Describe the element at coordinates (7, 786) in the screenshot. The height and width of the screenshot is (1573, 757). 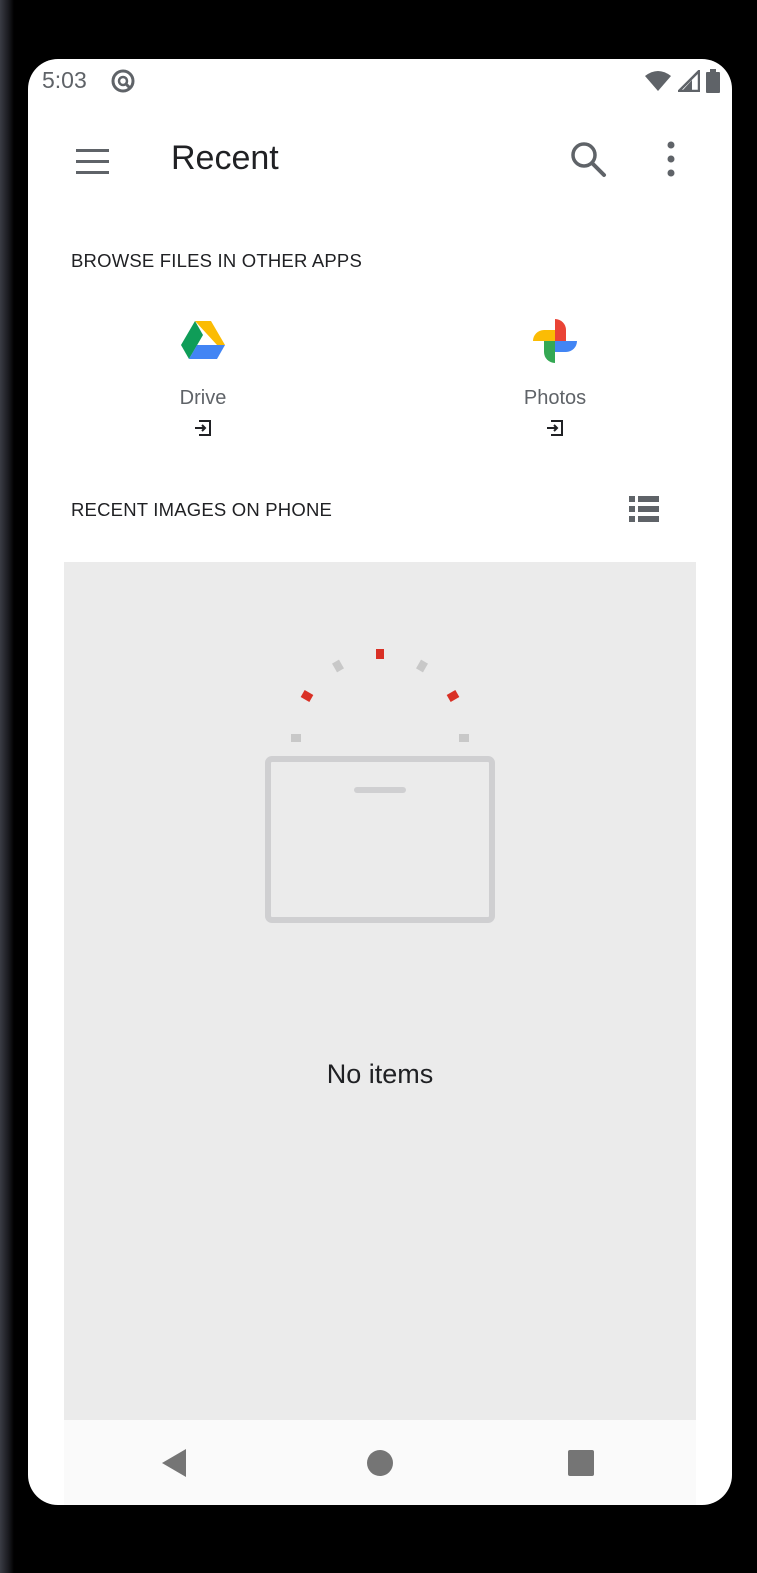
I see `device-bezel` at that location.